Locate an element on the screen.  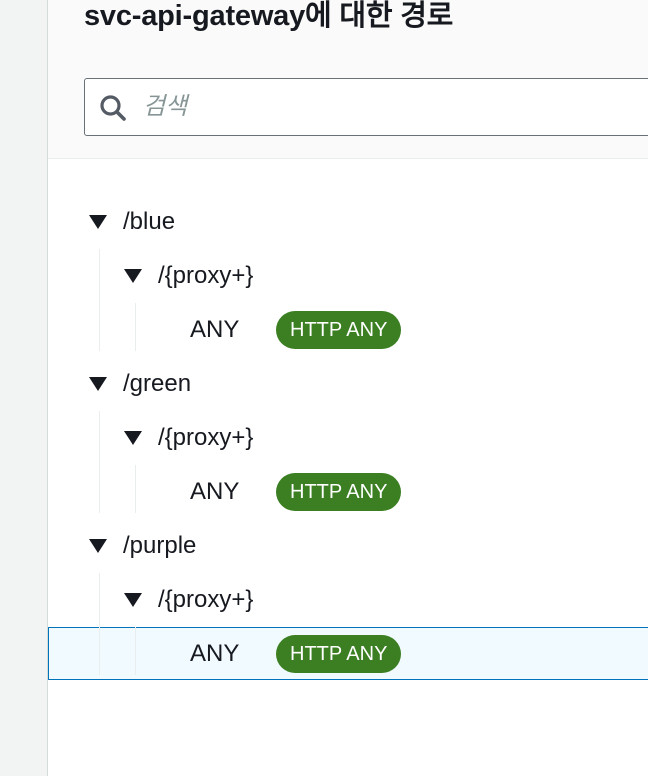
tree-item-green: /green is located at coordinates (140, 384).